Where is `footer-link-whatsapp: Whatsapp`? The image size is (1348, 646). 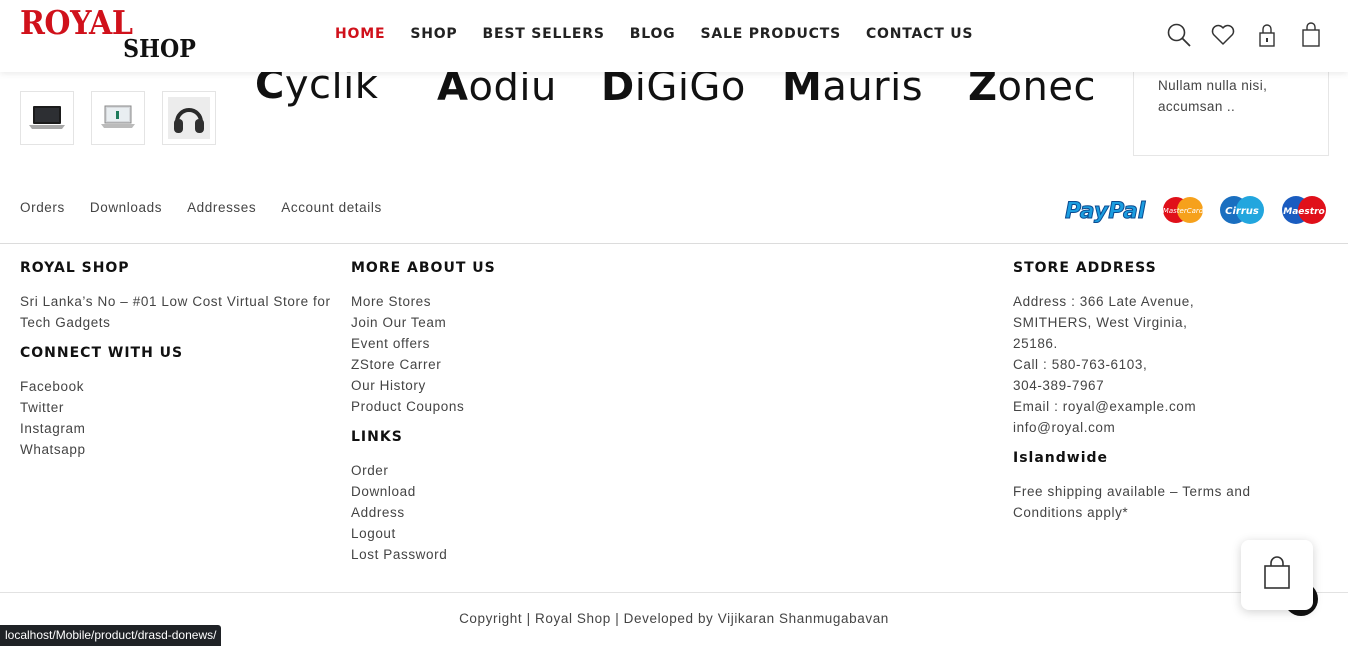
footer-link-whatsapp: Whatsapp is located at coordinates (180, 449).